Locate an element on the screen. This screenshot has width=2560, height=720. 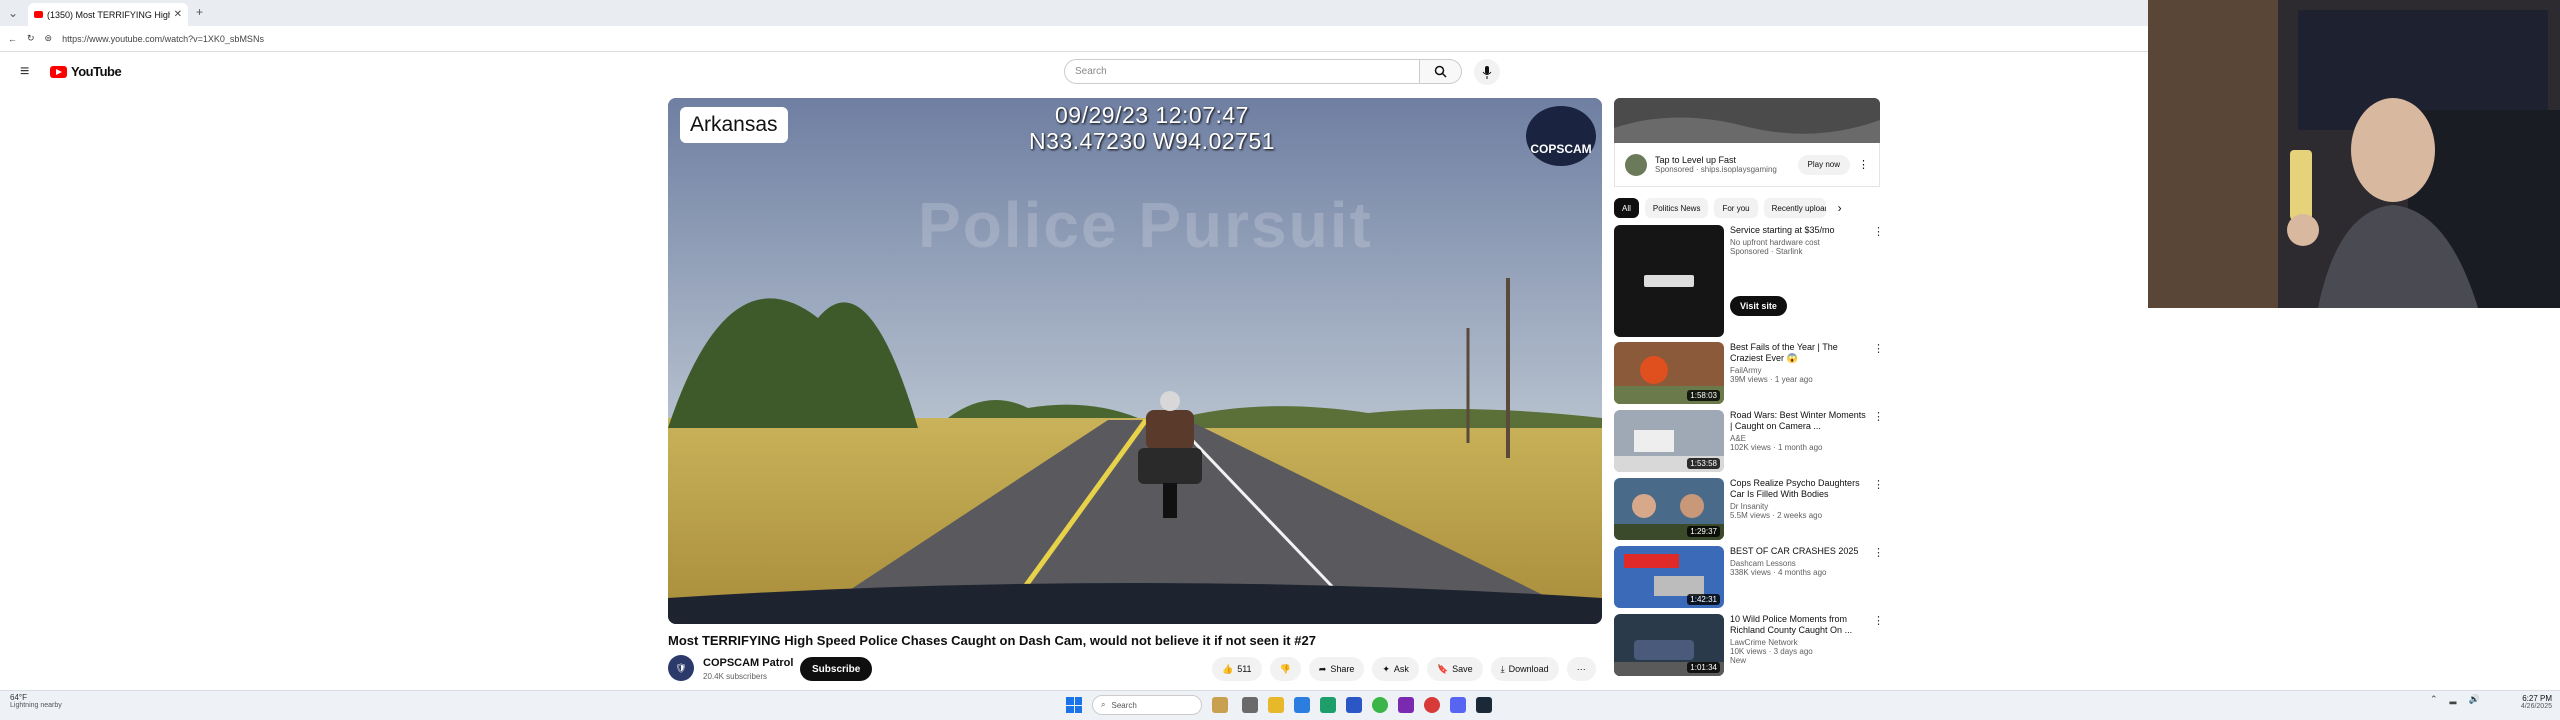
chip-recently-uploaded: Recently uploaded is located at coordinates (1794, 208).